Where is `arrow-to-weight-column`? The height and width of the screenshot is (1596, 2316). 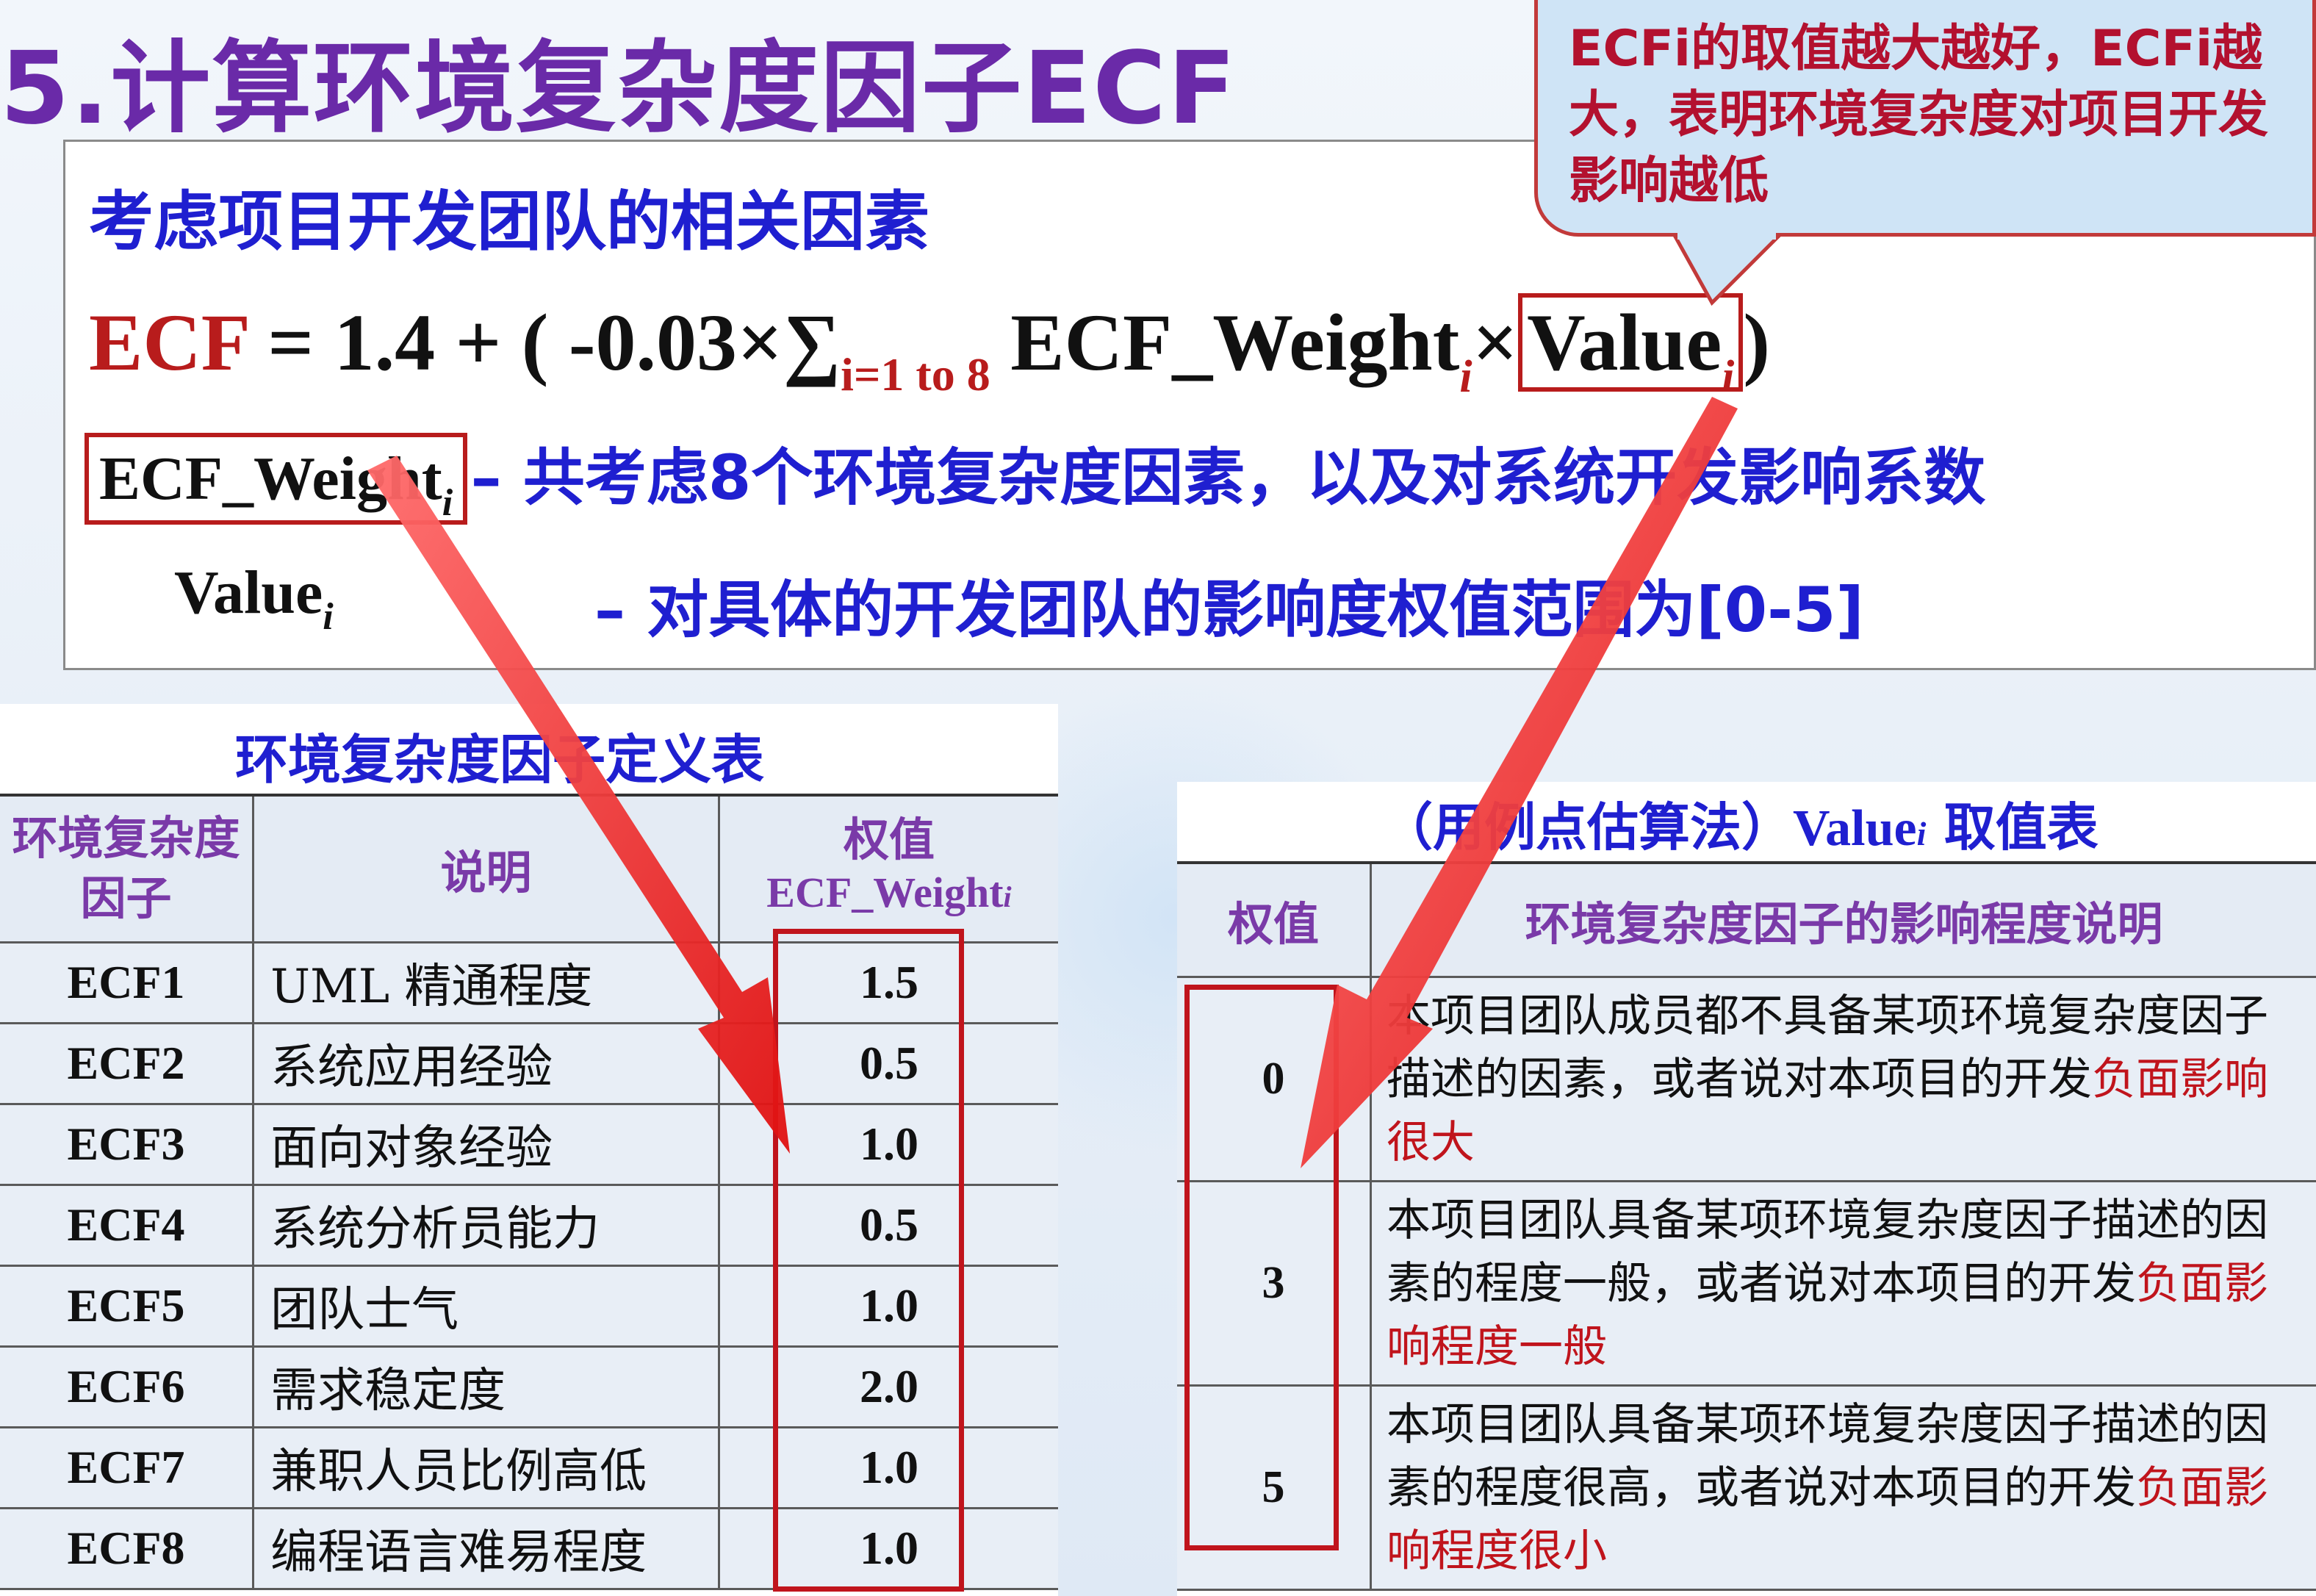
arrow-to-weight-column is located at coordinates (578, 805).